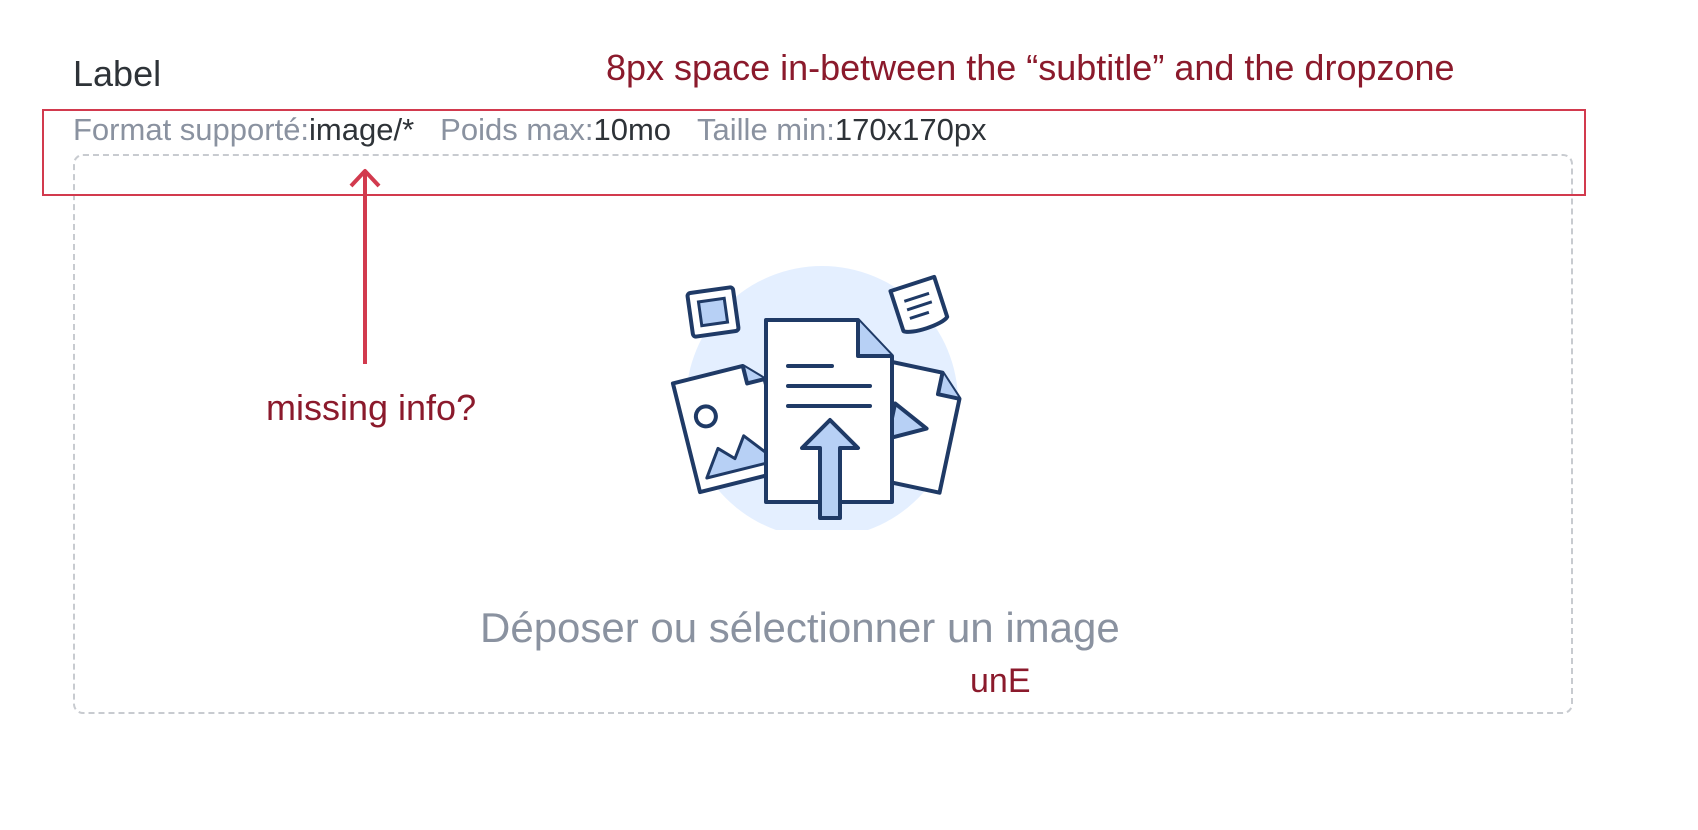  I want to click on annotation-missing-info: missing info?, so click(371, 407).